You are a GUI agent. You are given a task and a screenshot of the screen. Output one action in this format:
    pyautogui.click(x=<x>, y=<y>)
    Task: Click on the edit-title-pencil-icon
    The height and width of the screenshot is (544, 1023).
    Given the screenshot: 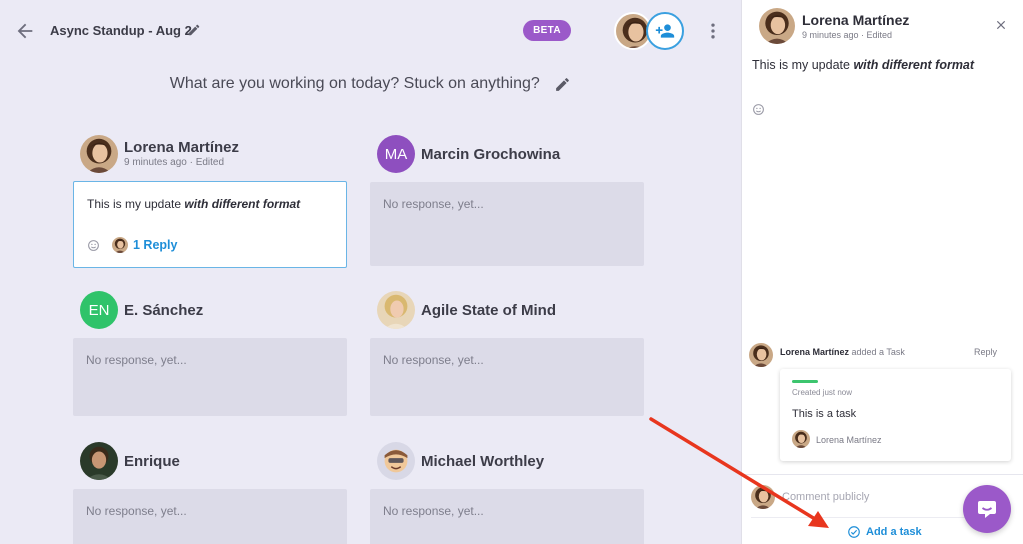 What is the action you would take?
    pyautogui.click(x=194, y=30)
    